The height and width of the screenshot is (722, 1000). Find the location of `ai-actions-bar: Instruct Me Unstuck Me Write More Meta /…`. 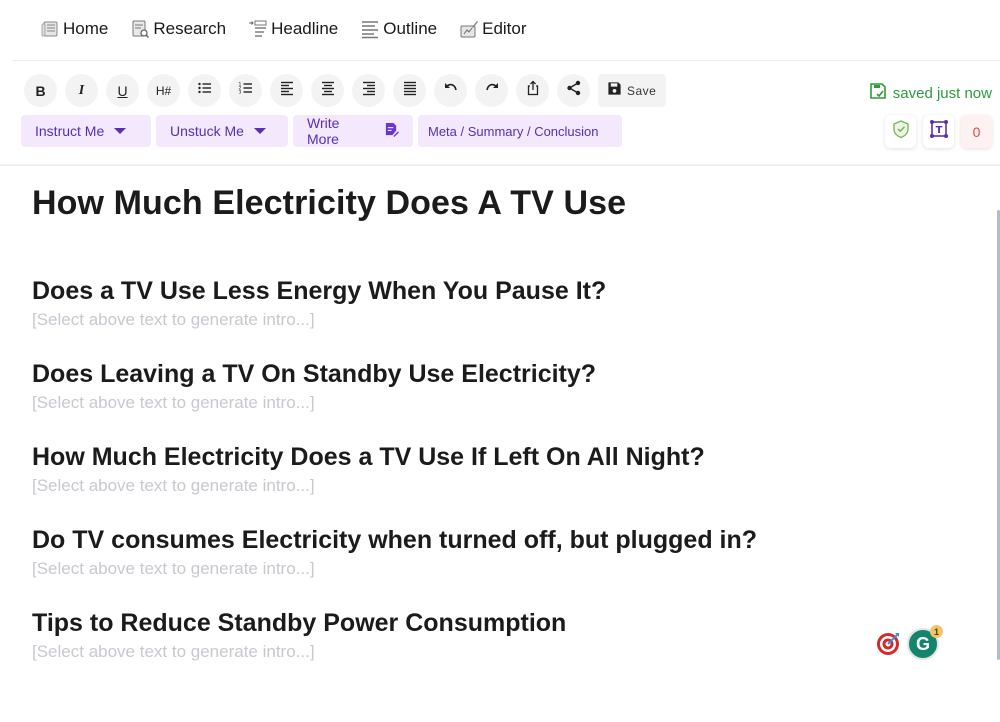

ai-actions-bar: Instruct Me Unstuck Me Write More Meta /… is located at coordinates (321, 131).